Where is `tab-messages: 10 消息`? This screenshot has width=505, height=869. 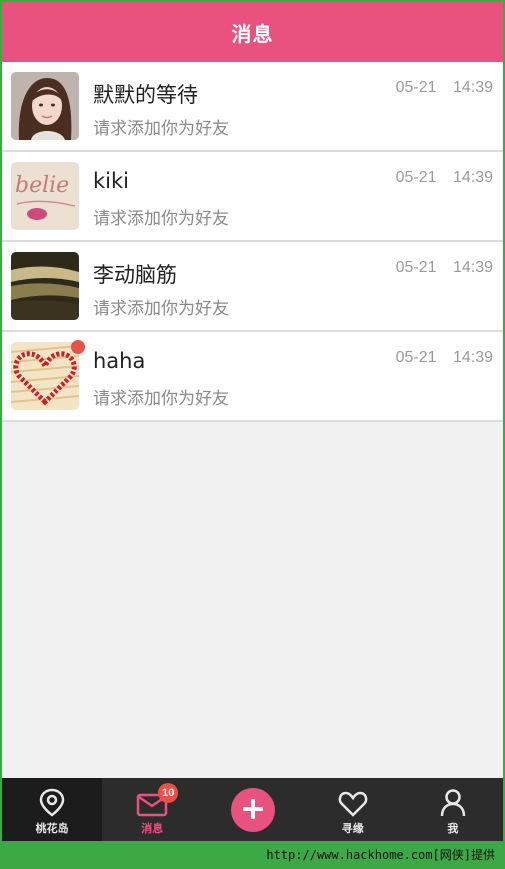 tab-messages: 10 消息 is located at coordinates (152, 809).